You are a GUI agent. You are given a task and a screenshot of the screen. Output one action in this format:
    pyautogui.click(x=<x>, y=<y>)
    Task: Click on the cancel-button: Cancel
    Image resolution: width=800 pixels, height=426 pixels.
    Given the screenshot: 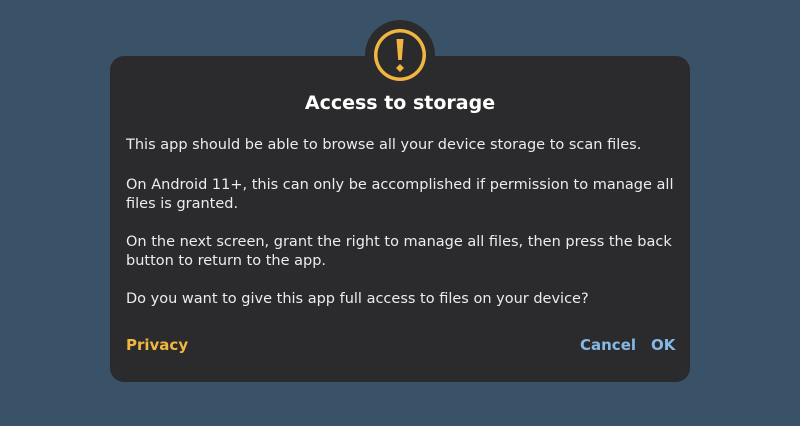 What is the action you would take?
    pyautogui.click(x=608, y=345)
    